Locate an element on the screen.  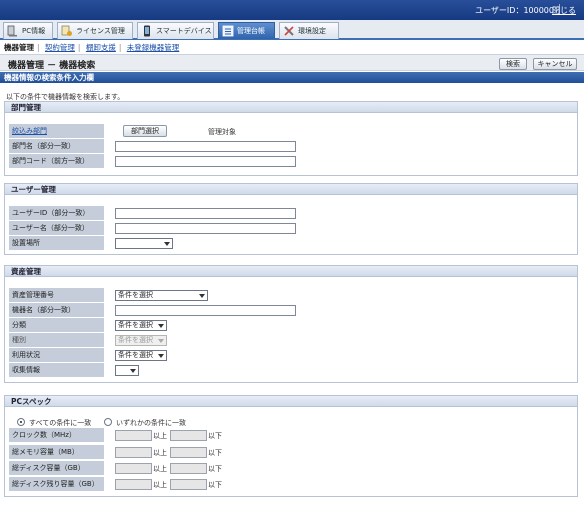
category-label: 分類 is located at coordinates (56, 325).